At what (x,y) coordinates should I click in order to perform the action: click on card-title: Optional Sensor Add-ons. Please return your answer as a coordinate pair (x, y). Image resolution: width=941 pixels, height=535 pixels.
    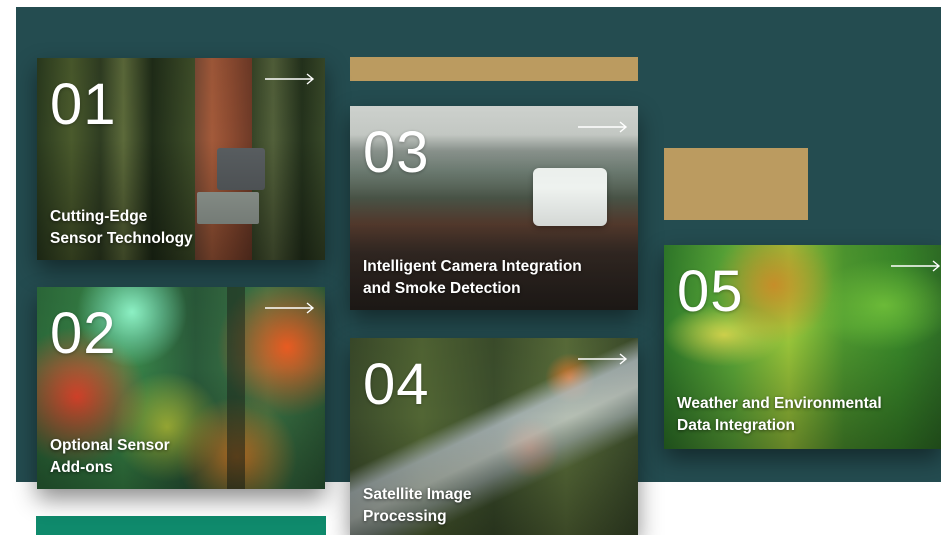
    Looking at the image, I should click on (110, 456).